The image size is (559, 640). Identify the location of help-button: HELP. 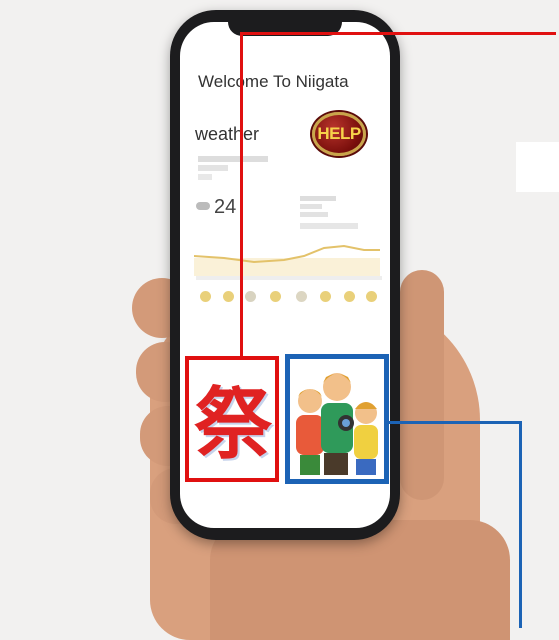
(339, 134).